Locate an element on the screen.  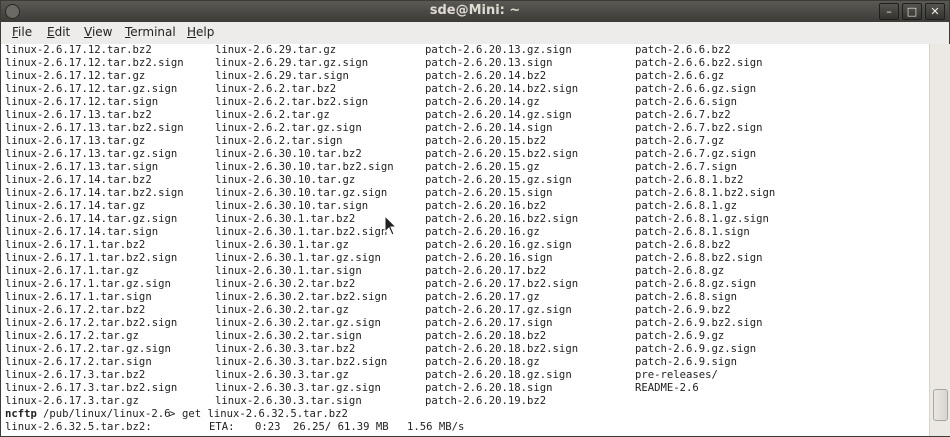
scrollbar is located at coordinates (939, 240).